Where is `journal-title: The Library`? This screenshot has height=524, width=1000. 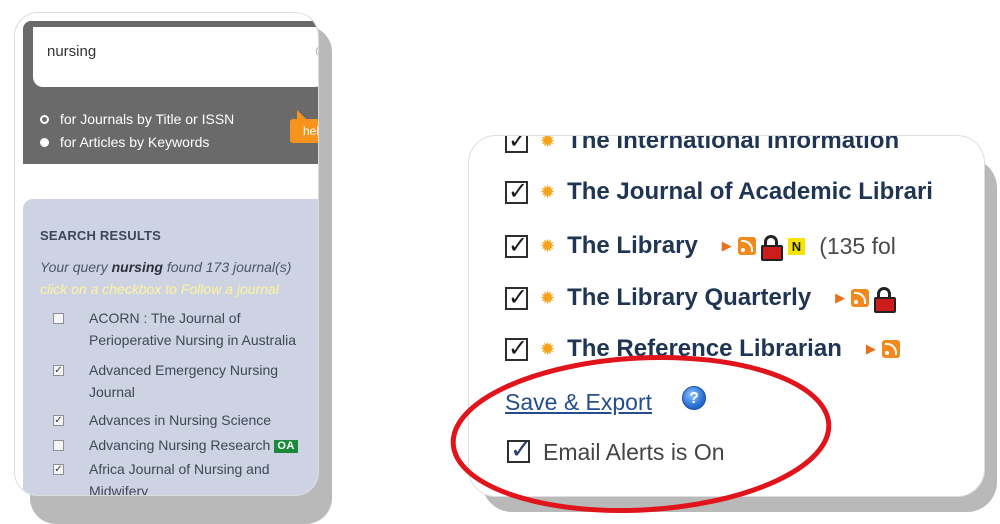 journal-title: The Library is located at coordinates (632, 246).